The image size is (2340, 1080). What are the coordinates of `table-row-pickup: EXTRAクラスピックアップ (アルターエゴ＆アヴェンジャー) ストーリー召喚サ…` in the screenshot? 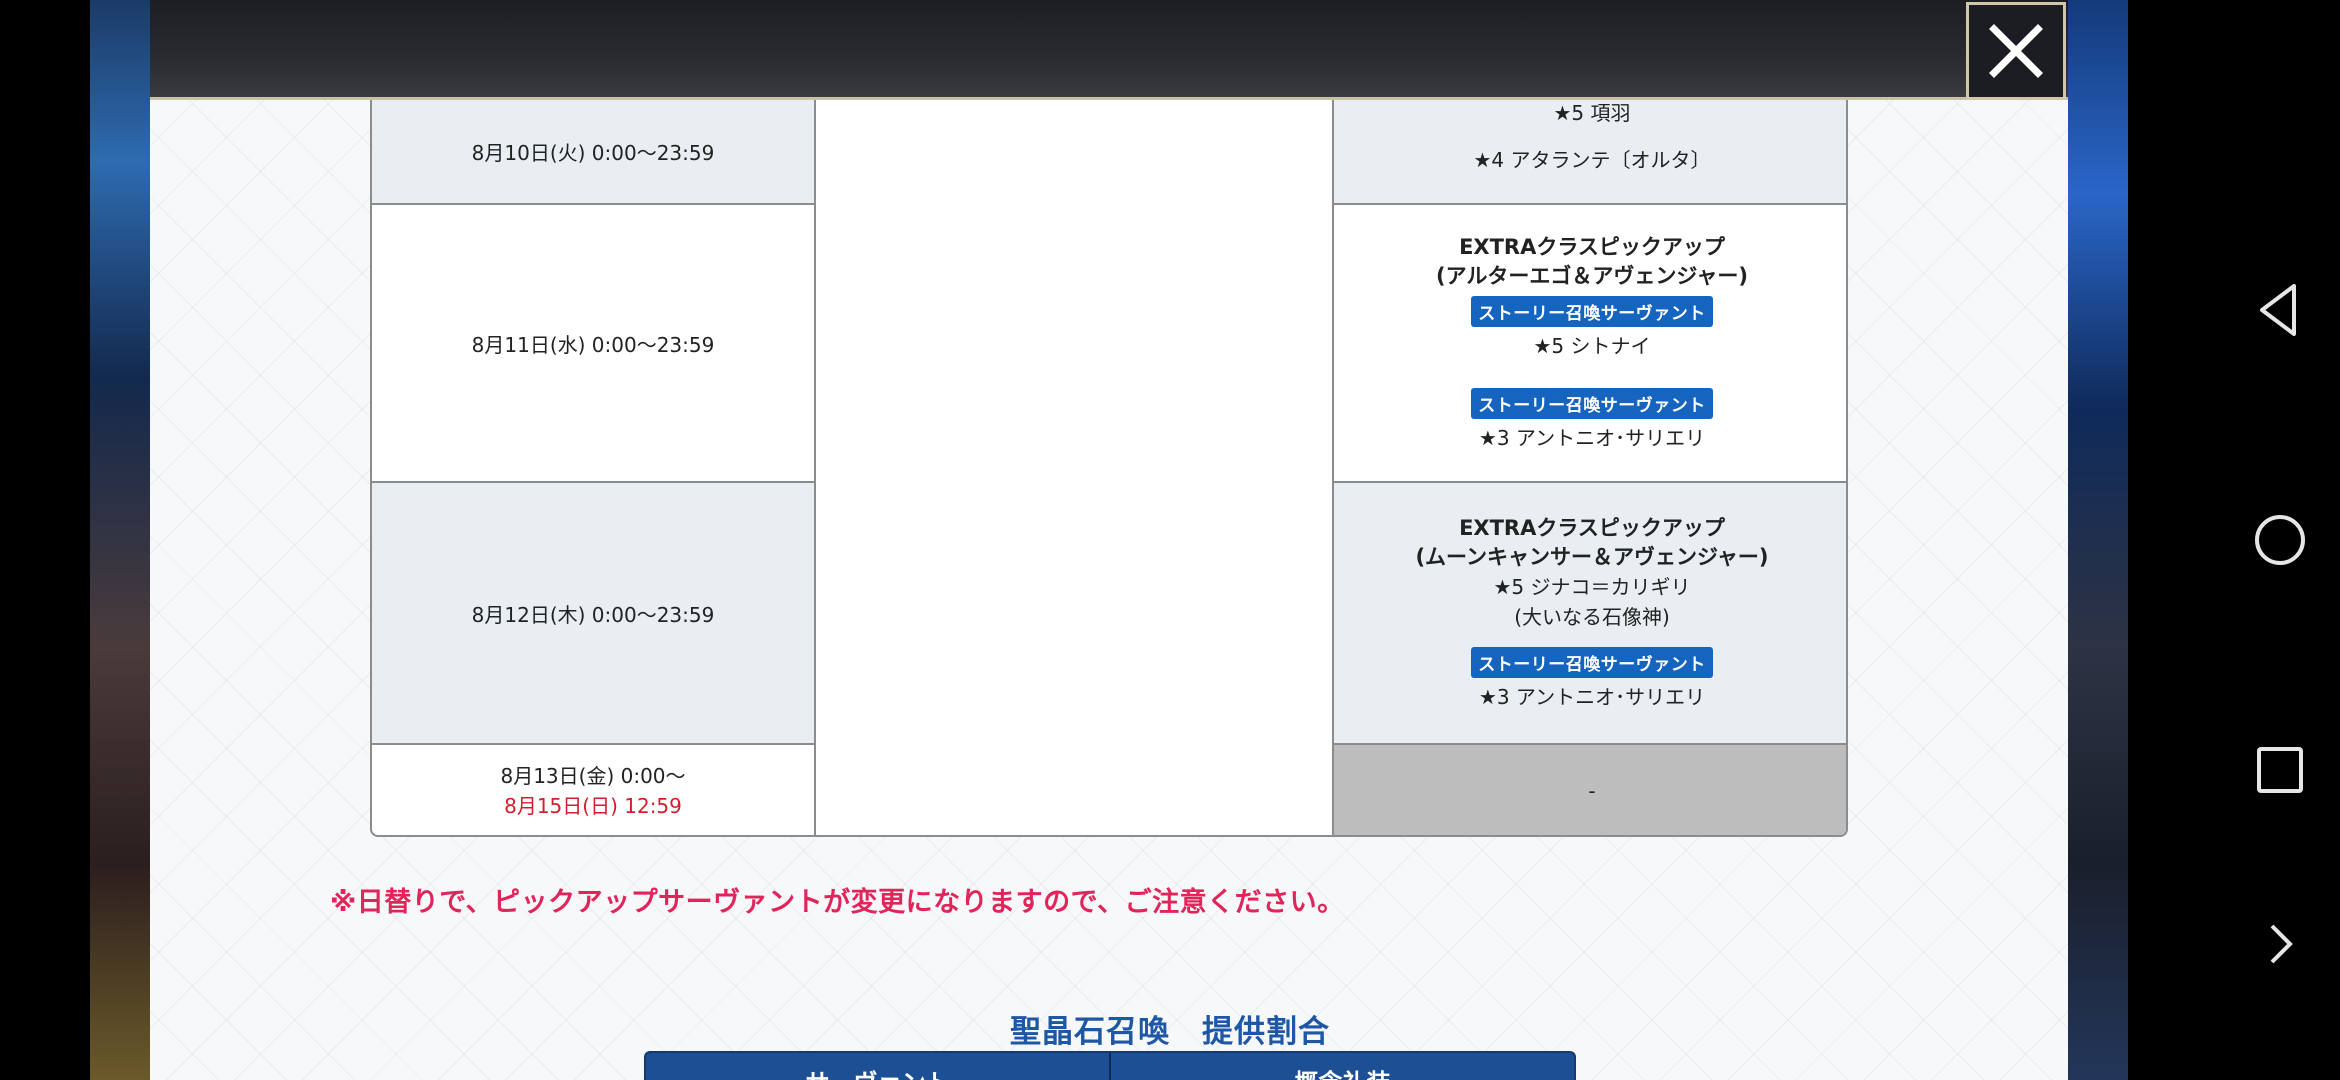 It's located at (1590, 344).